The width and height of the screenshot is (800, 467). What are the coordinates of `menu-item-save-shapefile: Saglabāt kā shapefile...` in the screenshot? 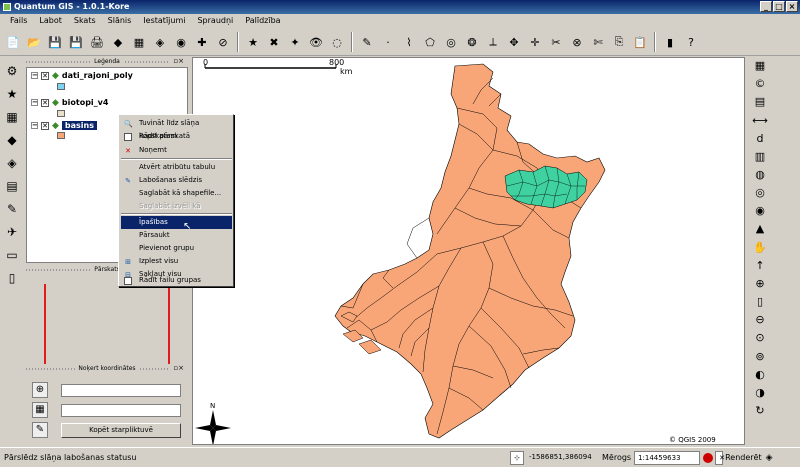 It's located at (176, 193).